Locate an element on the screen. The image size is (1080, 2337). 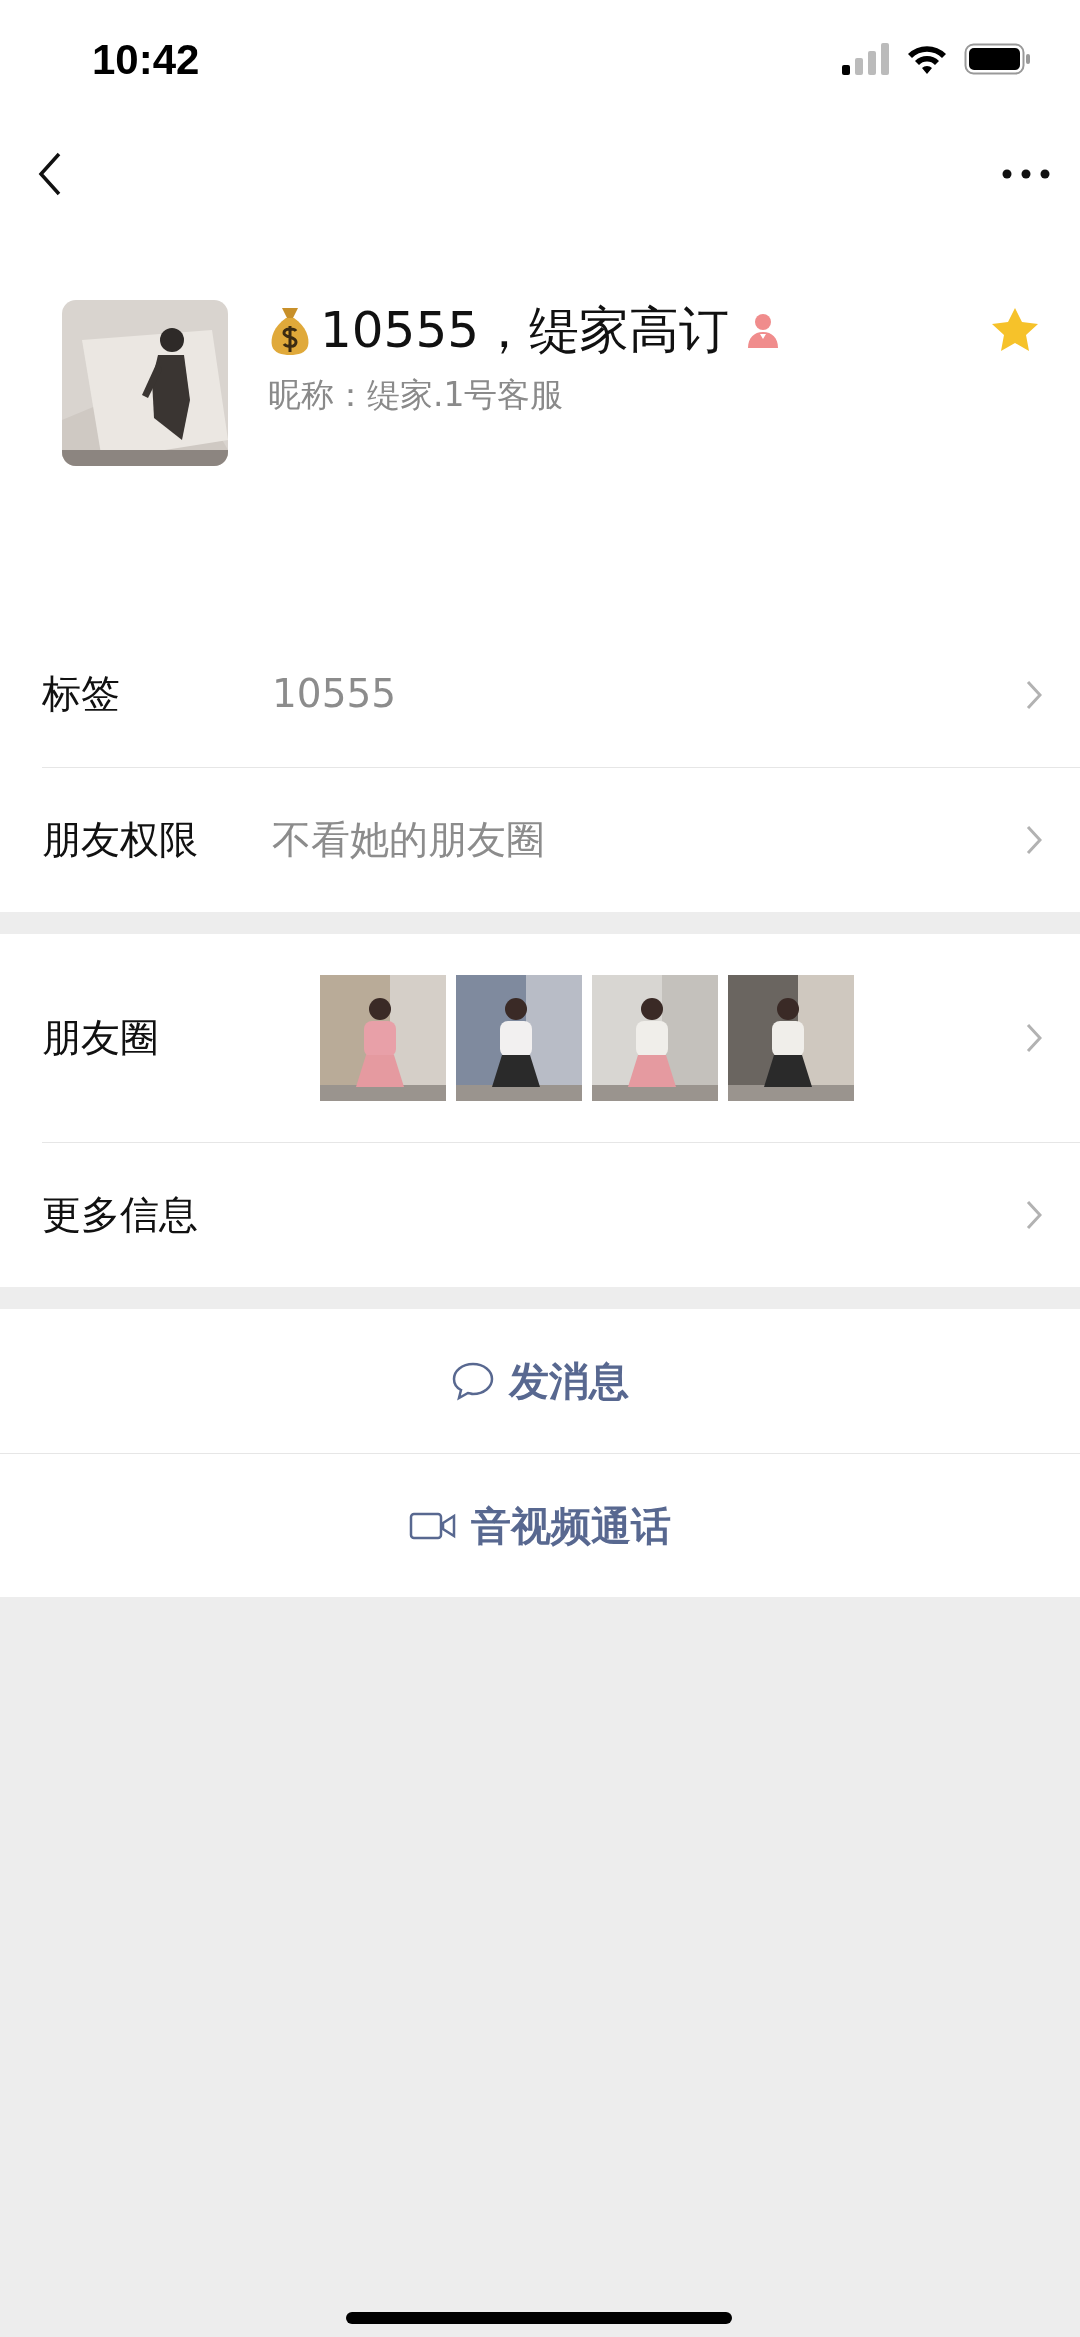
row-value: 不看她的朋友圈 is located at coordinates (409, 839).